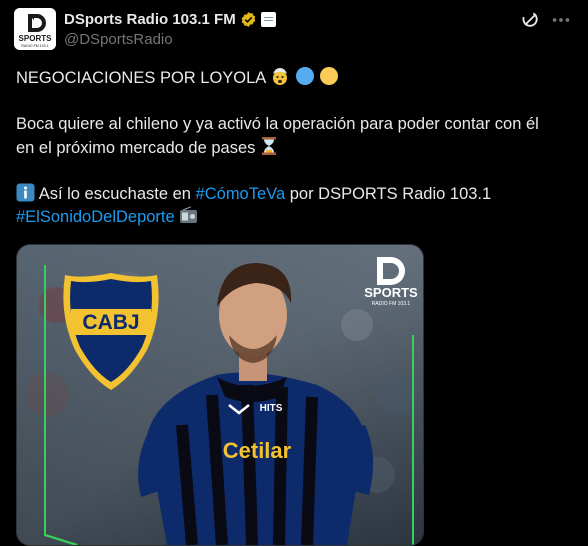 The image size is (588, 546). Describe the element at coordinates (36, 38) in the screenshot. I see `svg-text: SPORTS` at that location.